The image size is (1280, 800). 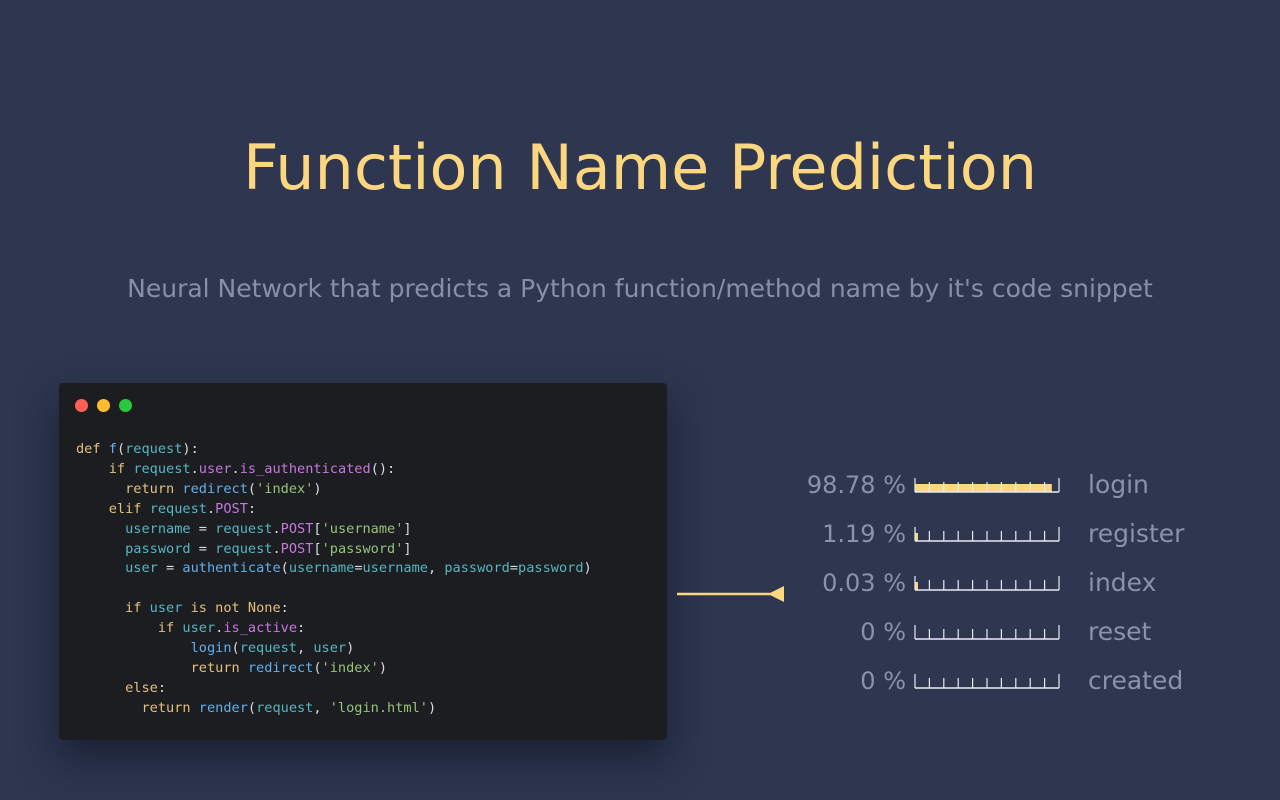 I want to click on prediction-row: 0.03 % index, so click(x=1000, y=583).